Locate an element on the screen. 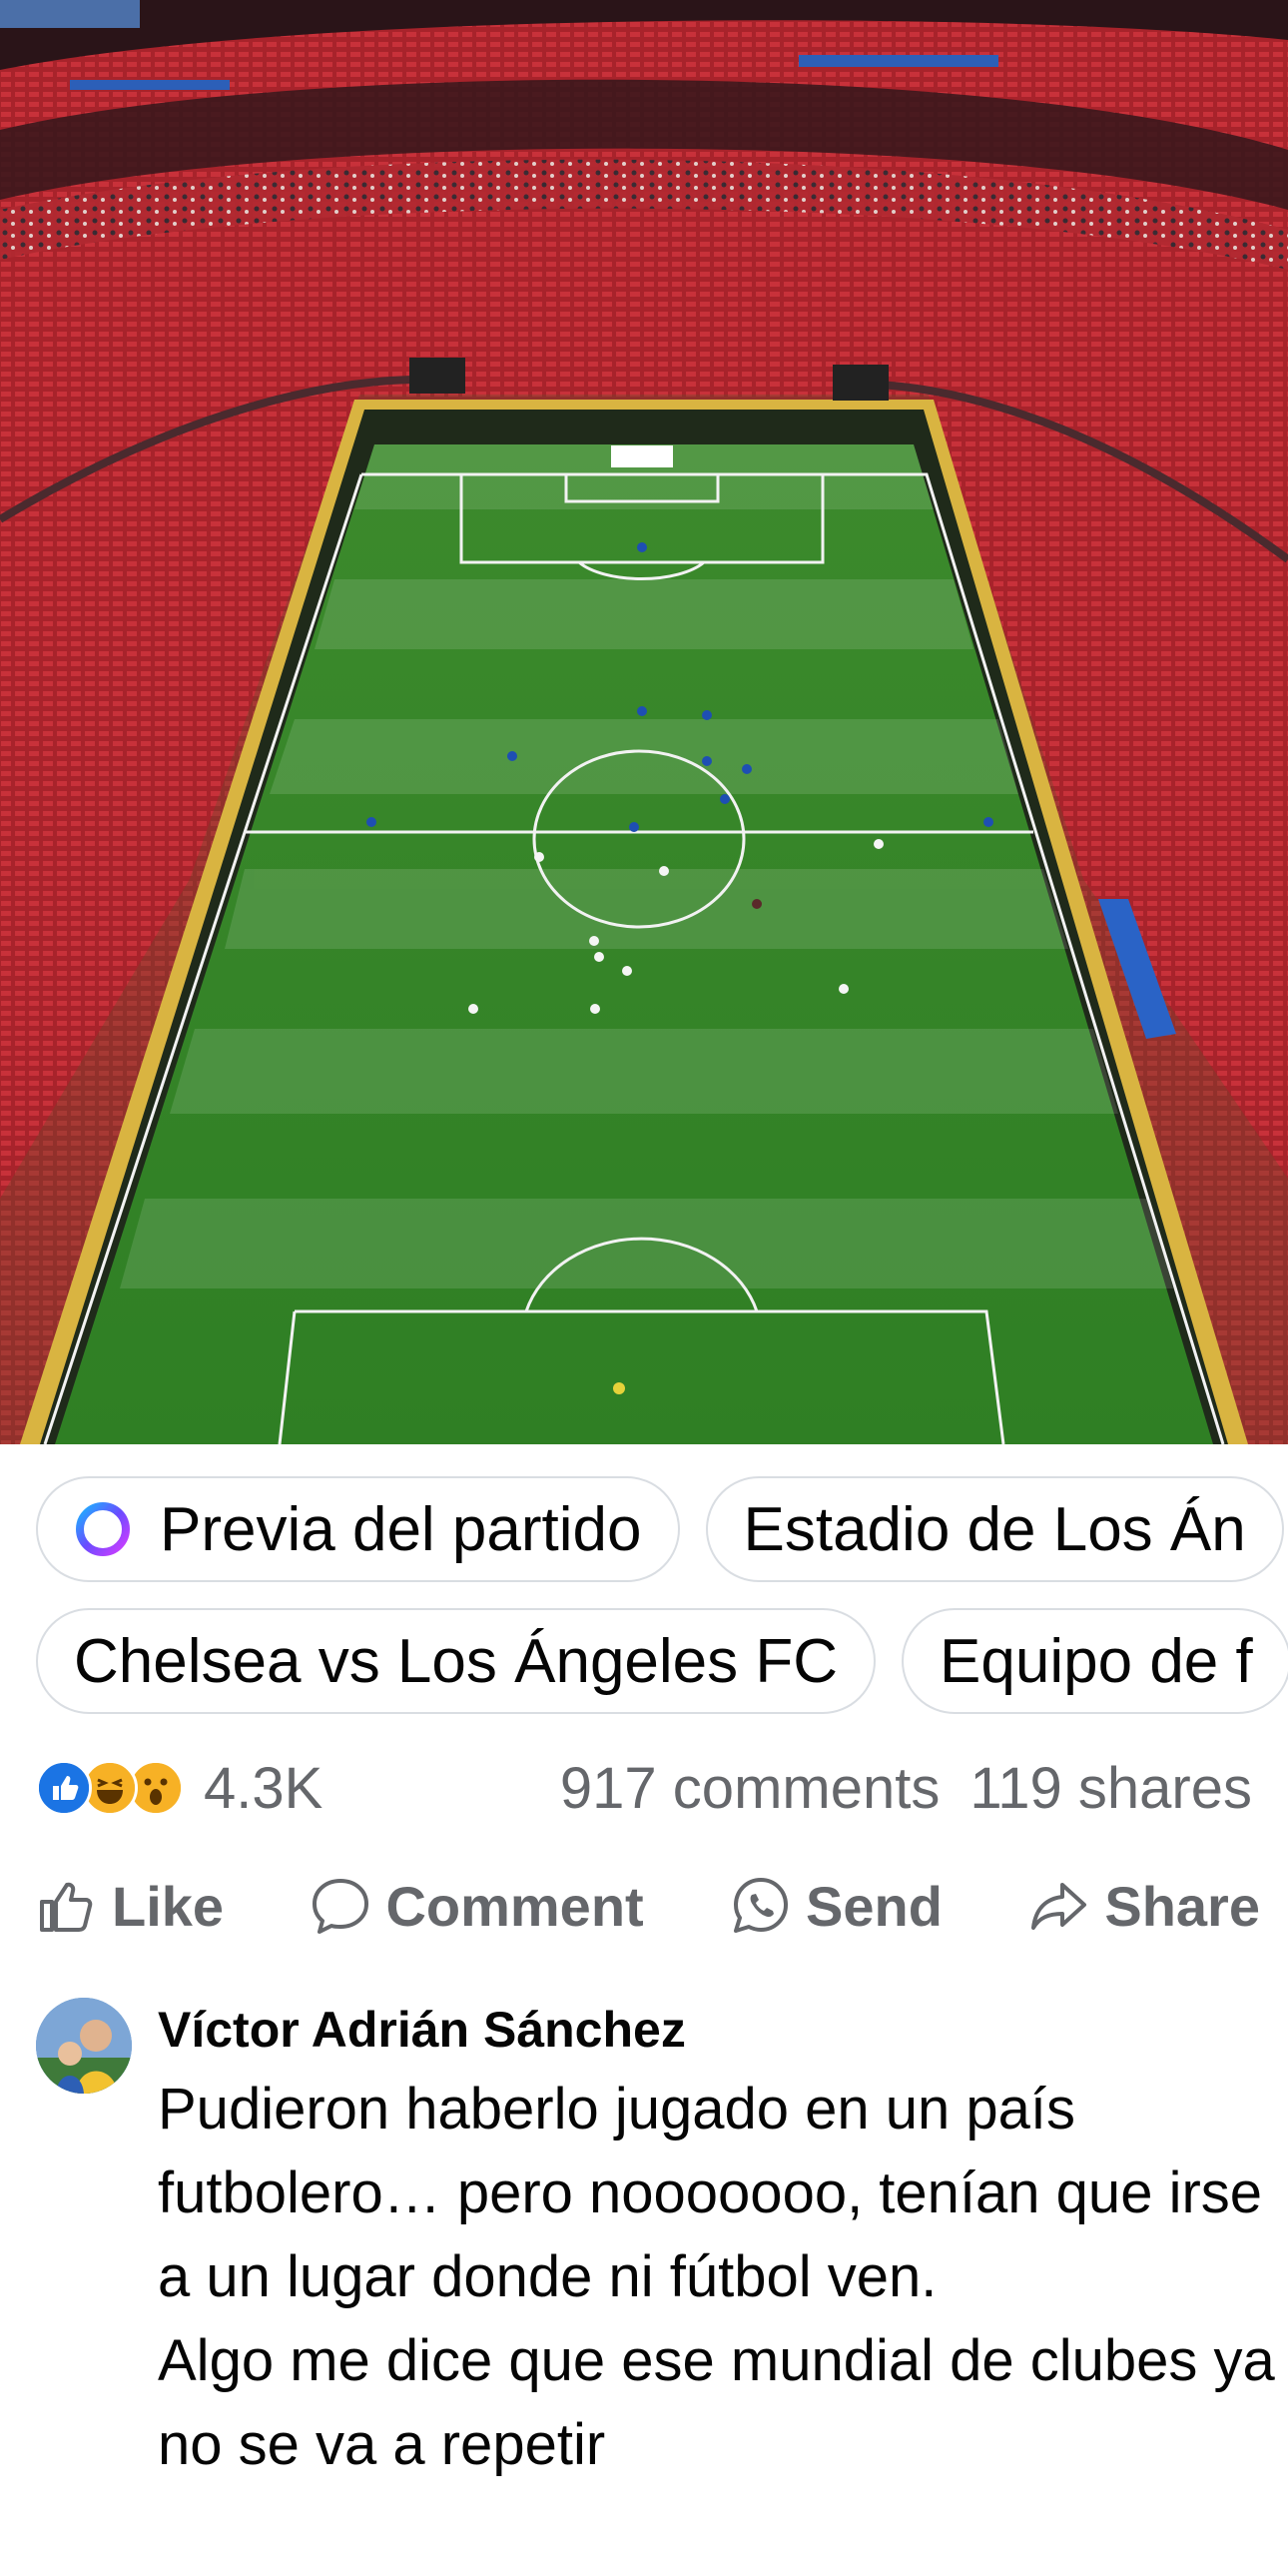 The width and height of the screenshot is (1288, 2576). chip-estadio: Estadio de Los Án is located at coordinates (994, 1529).